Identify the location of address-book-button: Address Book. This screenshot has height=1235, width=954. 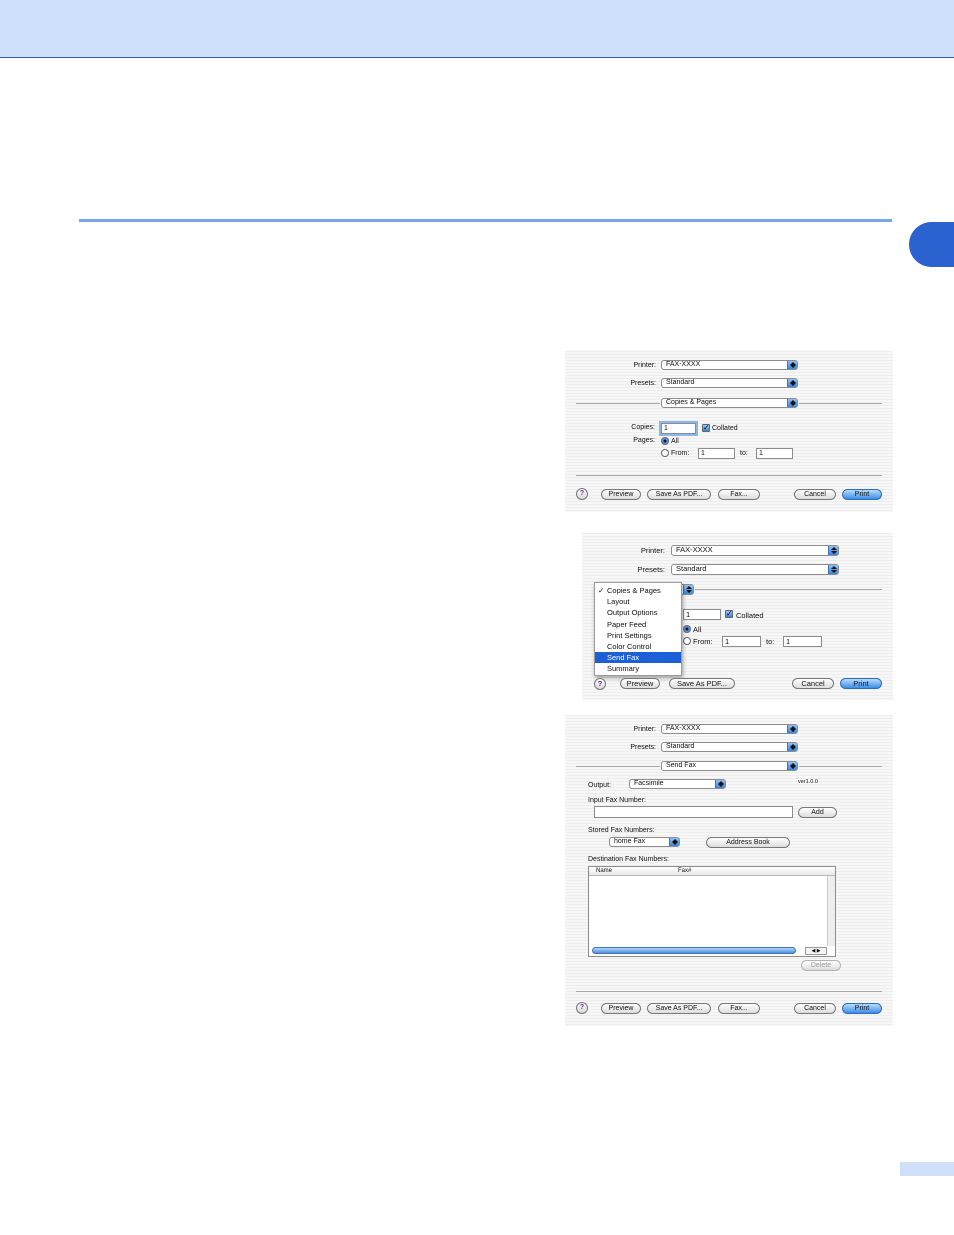
(748, 842).